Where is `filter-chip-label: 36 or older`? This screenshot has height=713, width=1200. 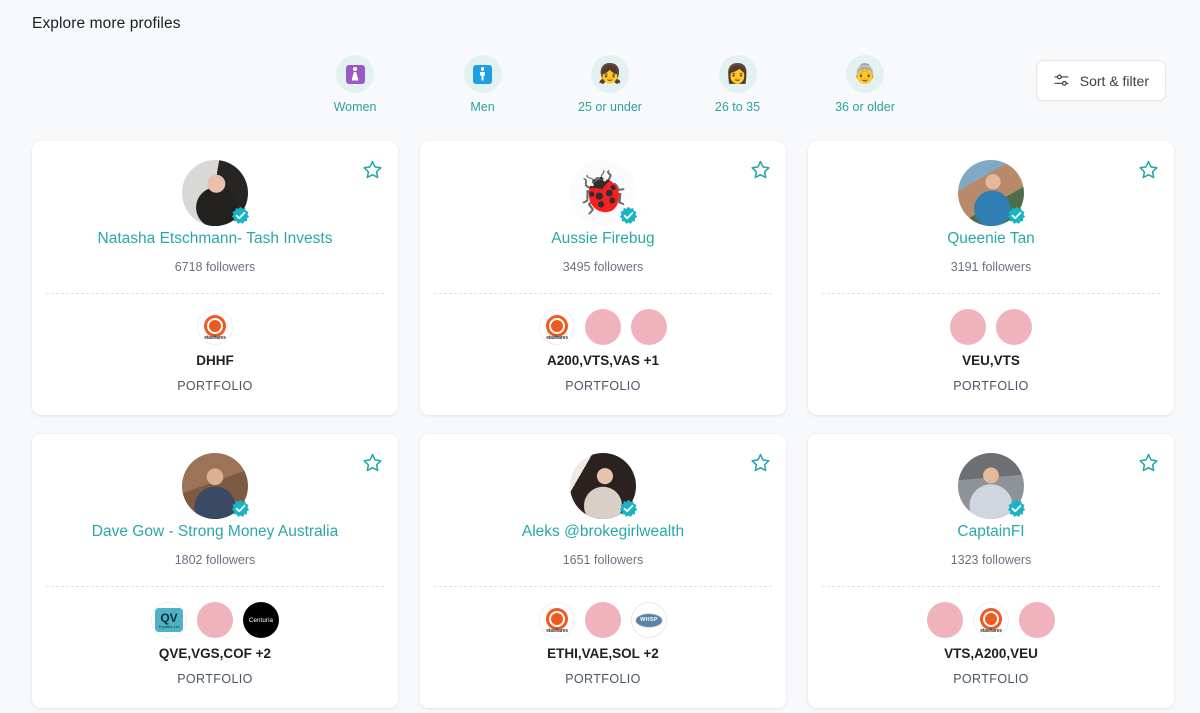 filter-chip-label: 36 or older is located at coordinates (865, 107).